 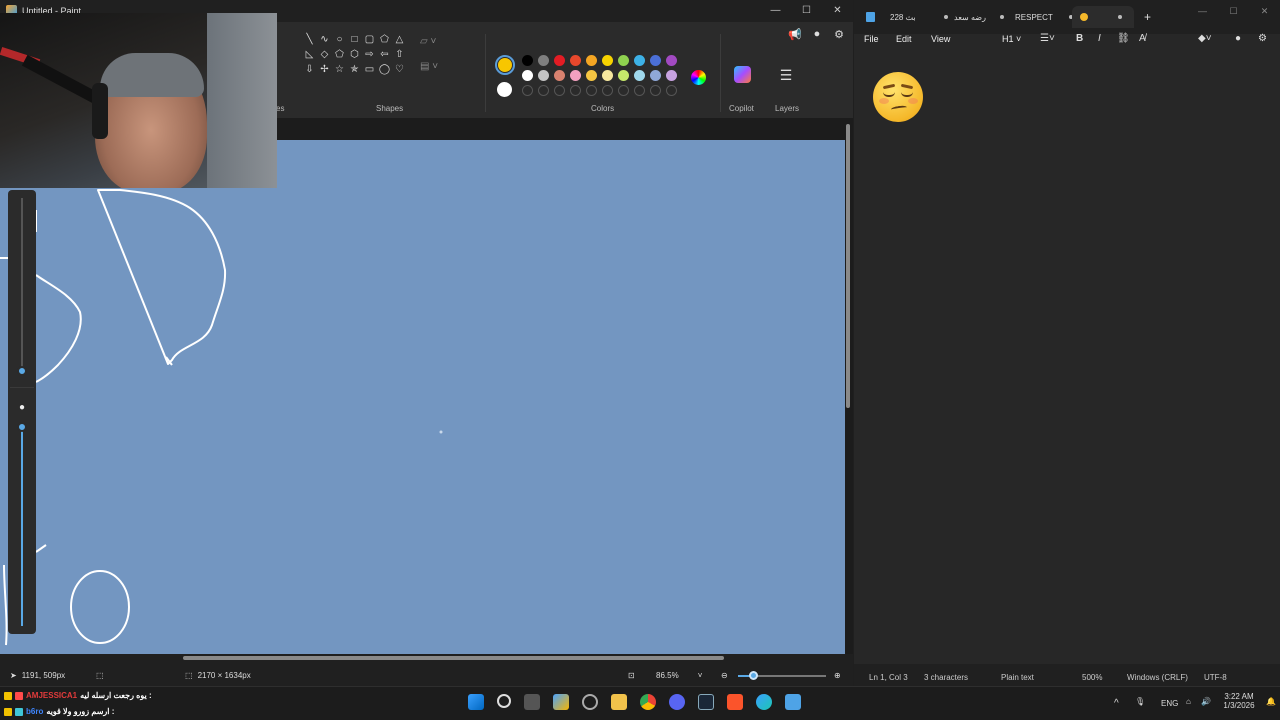 What do you see at coordinates (429, 66) in the screenshot?
I see `shape-fill-icon: ▤ ˅` at bounding box center [429, 66].